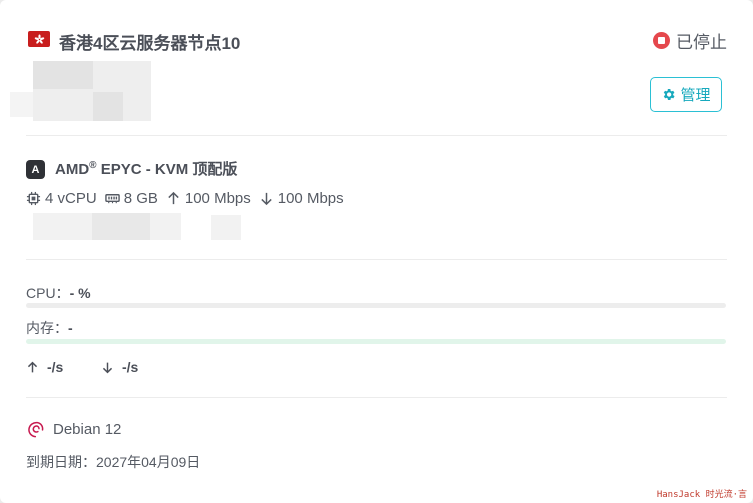  I want to click on expire-date: 到期日期：2027年04月09日, so click(113, 462).